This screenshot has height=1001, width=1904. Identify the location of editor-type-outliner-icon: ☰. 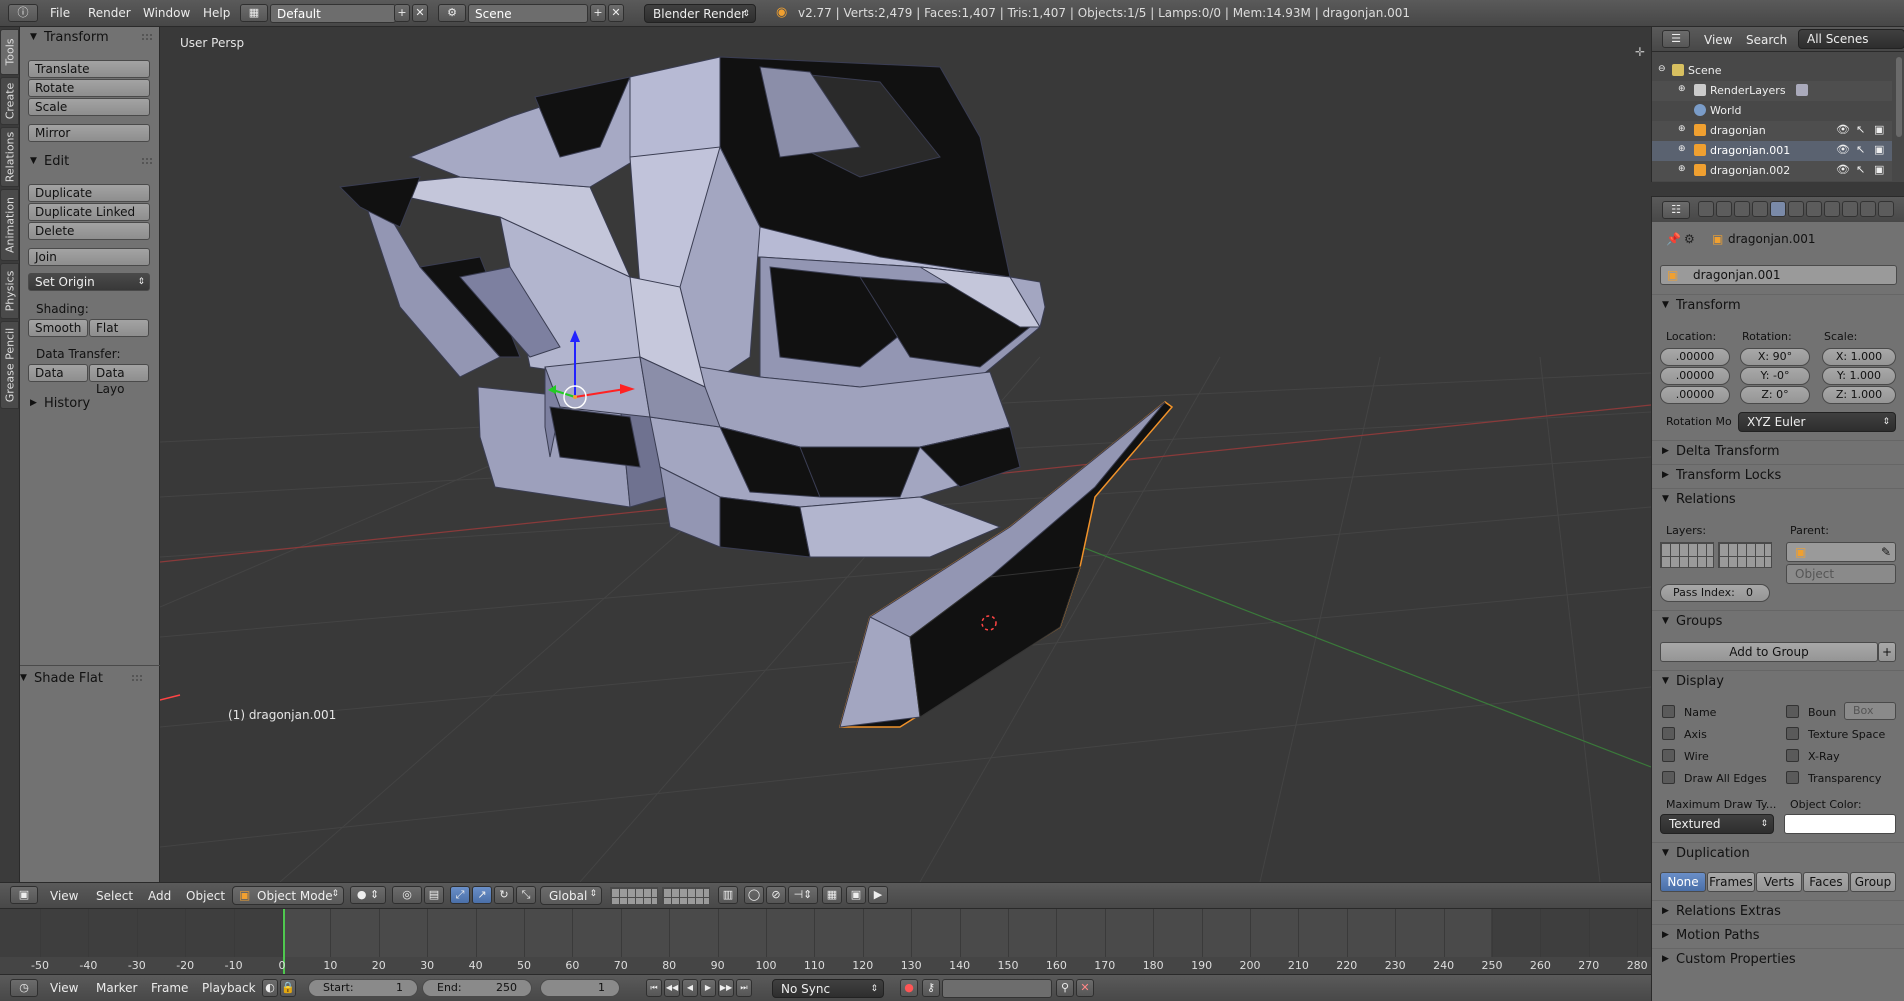
(1676, 39).